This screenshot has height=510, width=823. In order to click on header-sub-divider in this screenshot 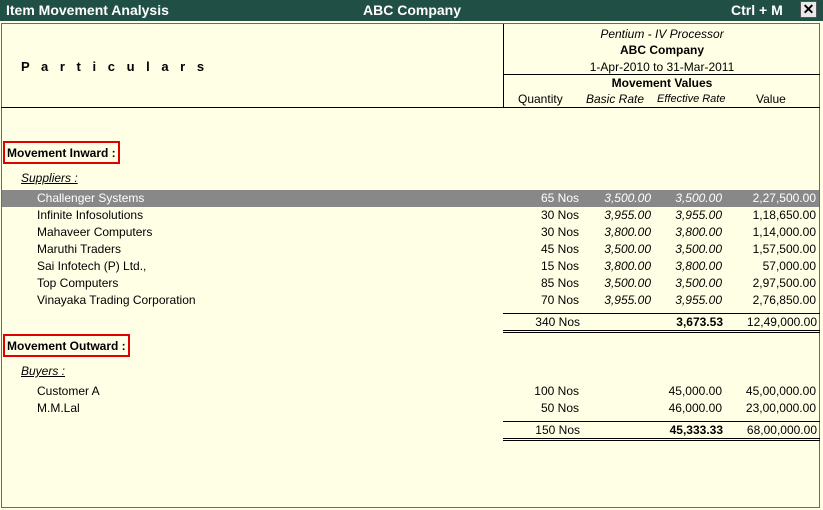, I will do `click(661, 74)`.